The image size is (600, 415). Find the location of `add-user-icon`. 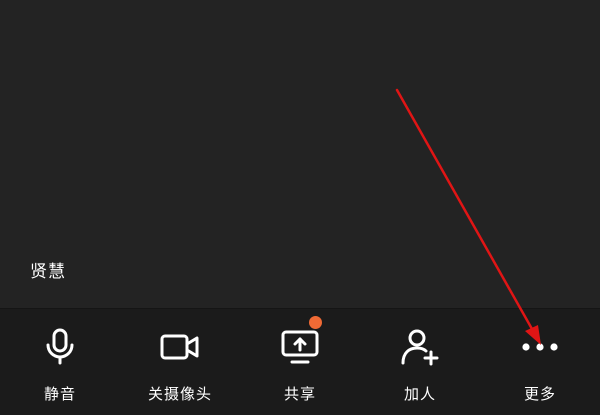

add-user-icon is located at coordinates (420, 347).